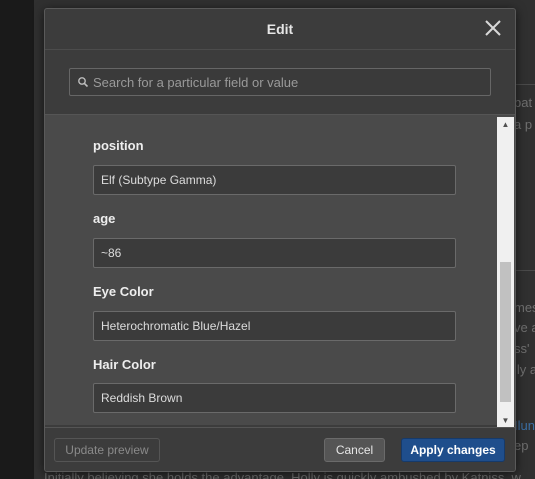  What do you see at coordinates (521, 445) in the screenshot?
I see `background-text: ep` at bounding box center [521, 445].